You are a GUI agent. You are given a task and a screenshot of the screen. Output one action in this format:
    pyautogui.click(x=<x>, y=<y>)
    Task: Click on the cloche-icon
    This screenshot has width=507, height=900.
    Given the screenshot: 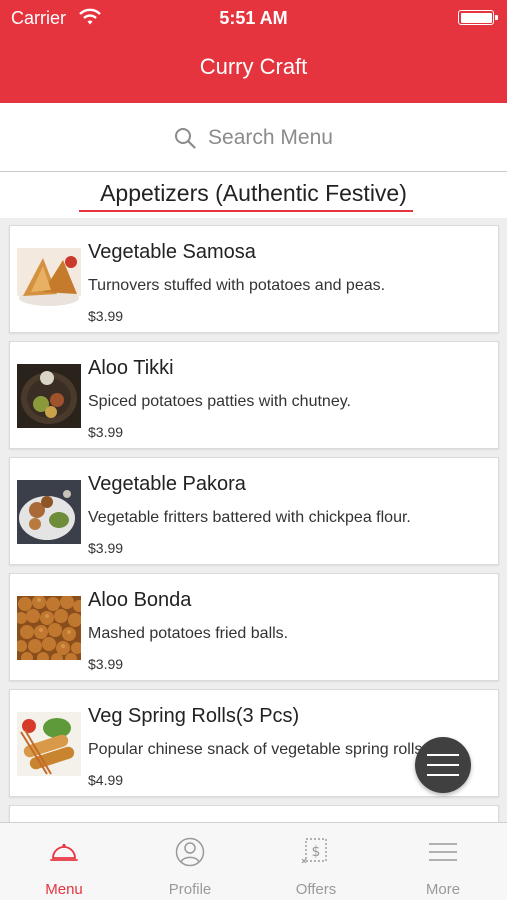 What is the action you would take?
    pyautogui.click(x=64, y=852)
    